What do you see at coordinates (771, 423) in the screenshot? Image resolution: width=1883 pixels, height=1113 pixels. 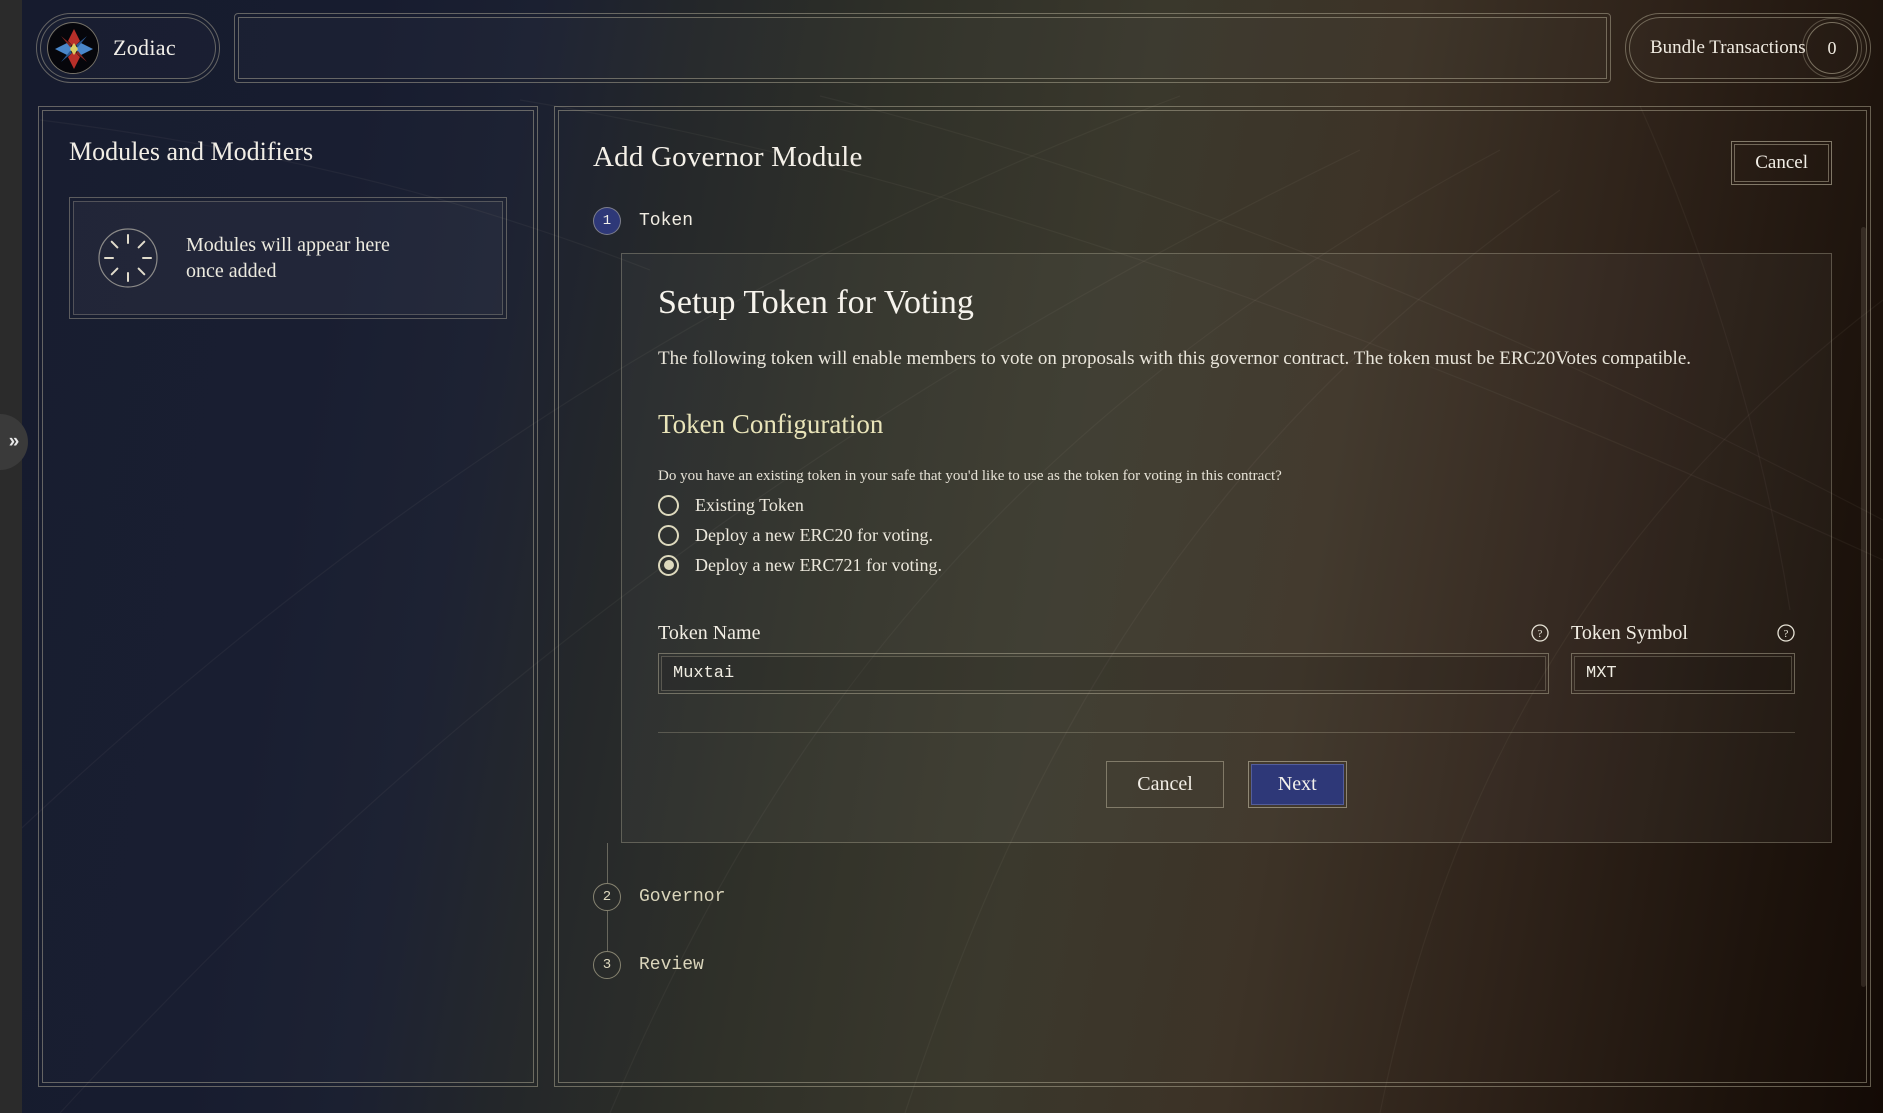 I see `token-configuration-heading: Token Configuration` at bounding box center [771, 423].